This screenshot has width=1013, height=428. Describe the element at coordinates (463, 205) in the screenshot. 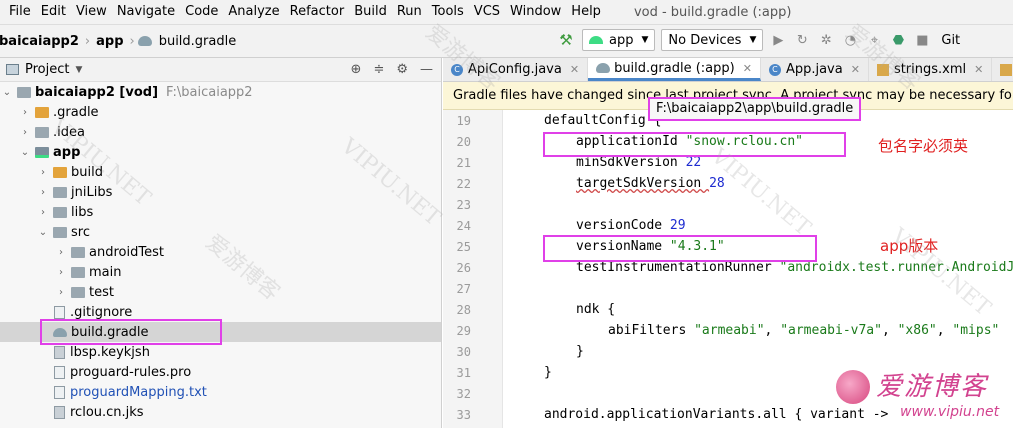

I see `line-number: 23` at that location.